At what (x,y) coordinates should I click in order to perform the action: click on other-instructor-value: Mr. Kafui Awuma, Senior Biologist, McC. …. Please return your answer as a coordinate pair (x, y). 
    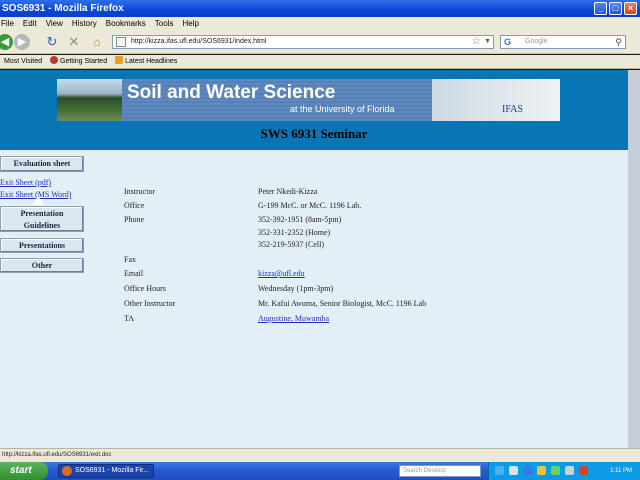
    Looking at the image, I should click on (342, 303).